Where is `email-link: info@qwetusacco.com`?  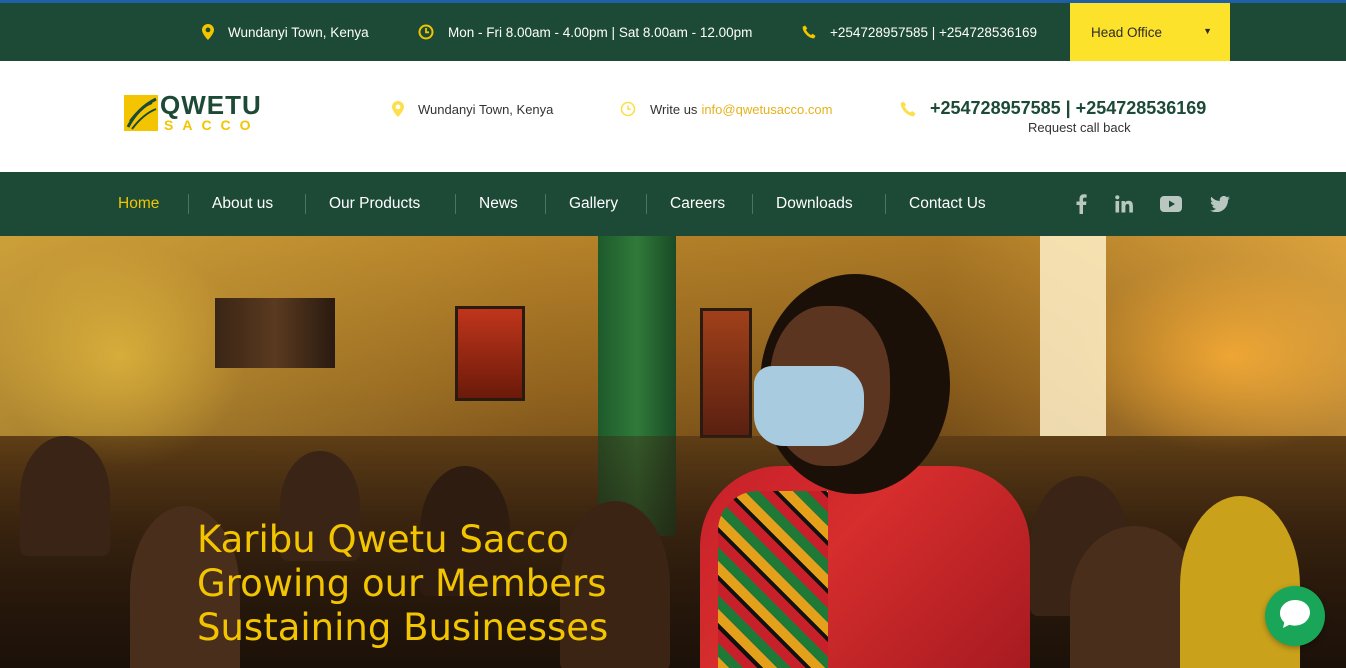
email-link: info@qwetusacco.com is located at coordinates (766, 109).